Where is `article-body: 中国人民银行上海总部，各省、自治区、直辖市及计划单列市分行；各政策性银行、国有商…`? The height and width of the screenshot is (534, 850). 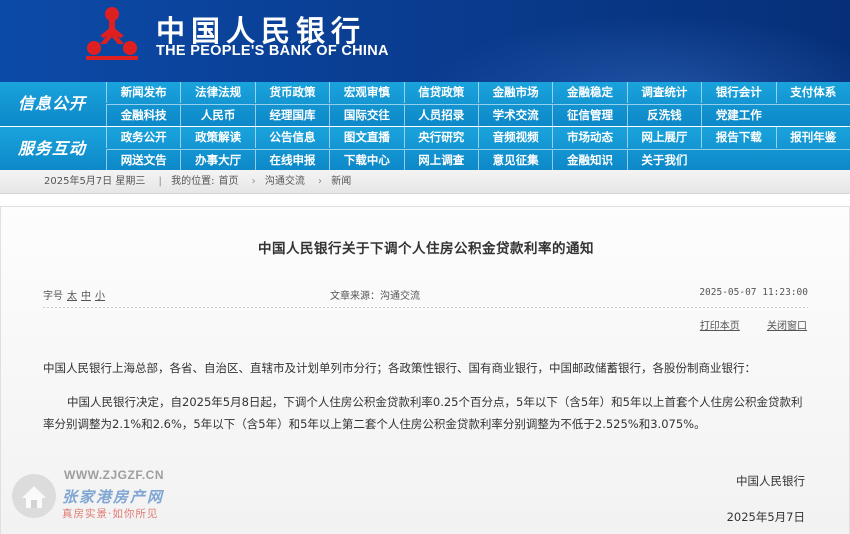
article-body: 中国人民银行上海总部，各省、自治区、直辖市及计划单列市分行；各政策性银行、国有商… is located at coordinates (426, 396).